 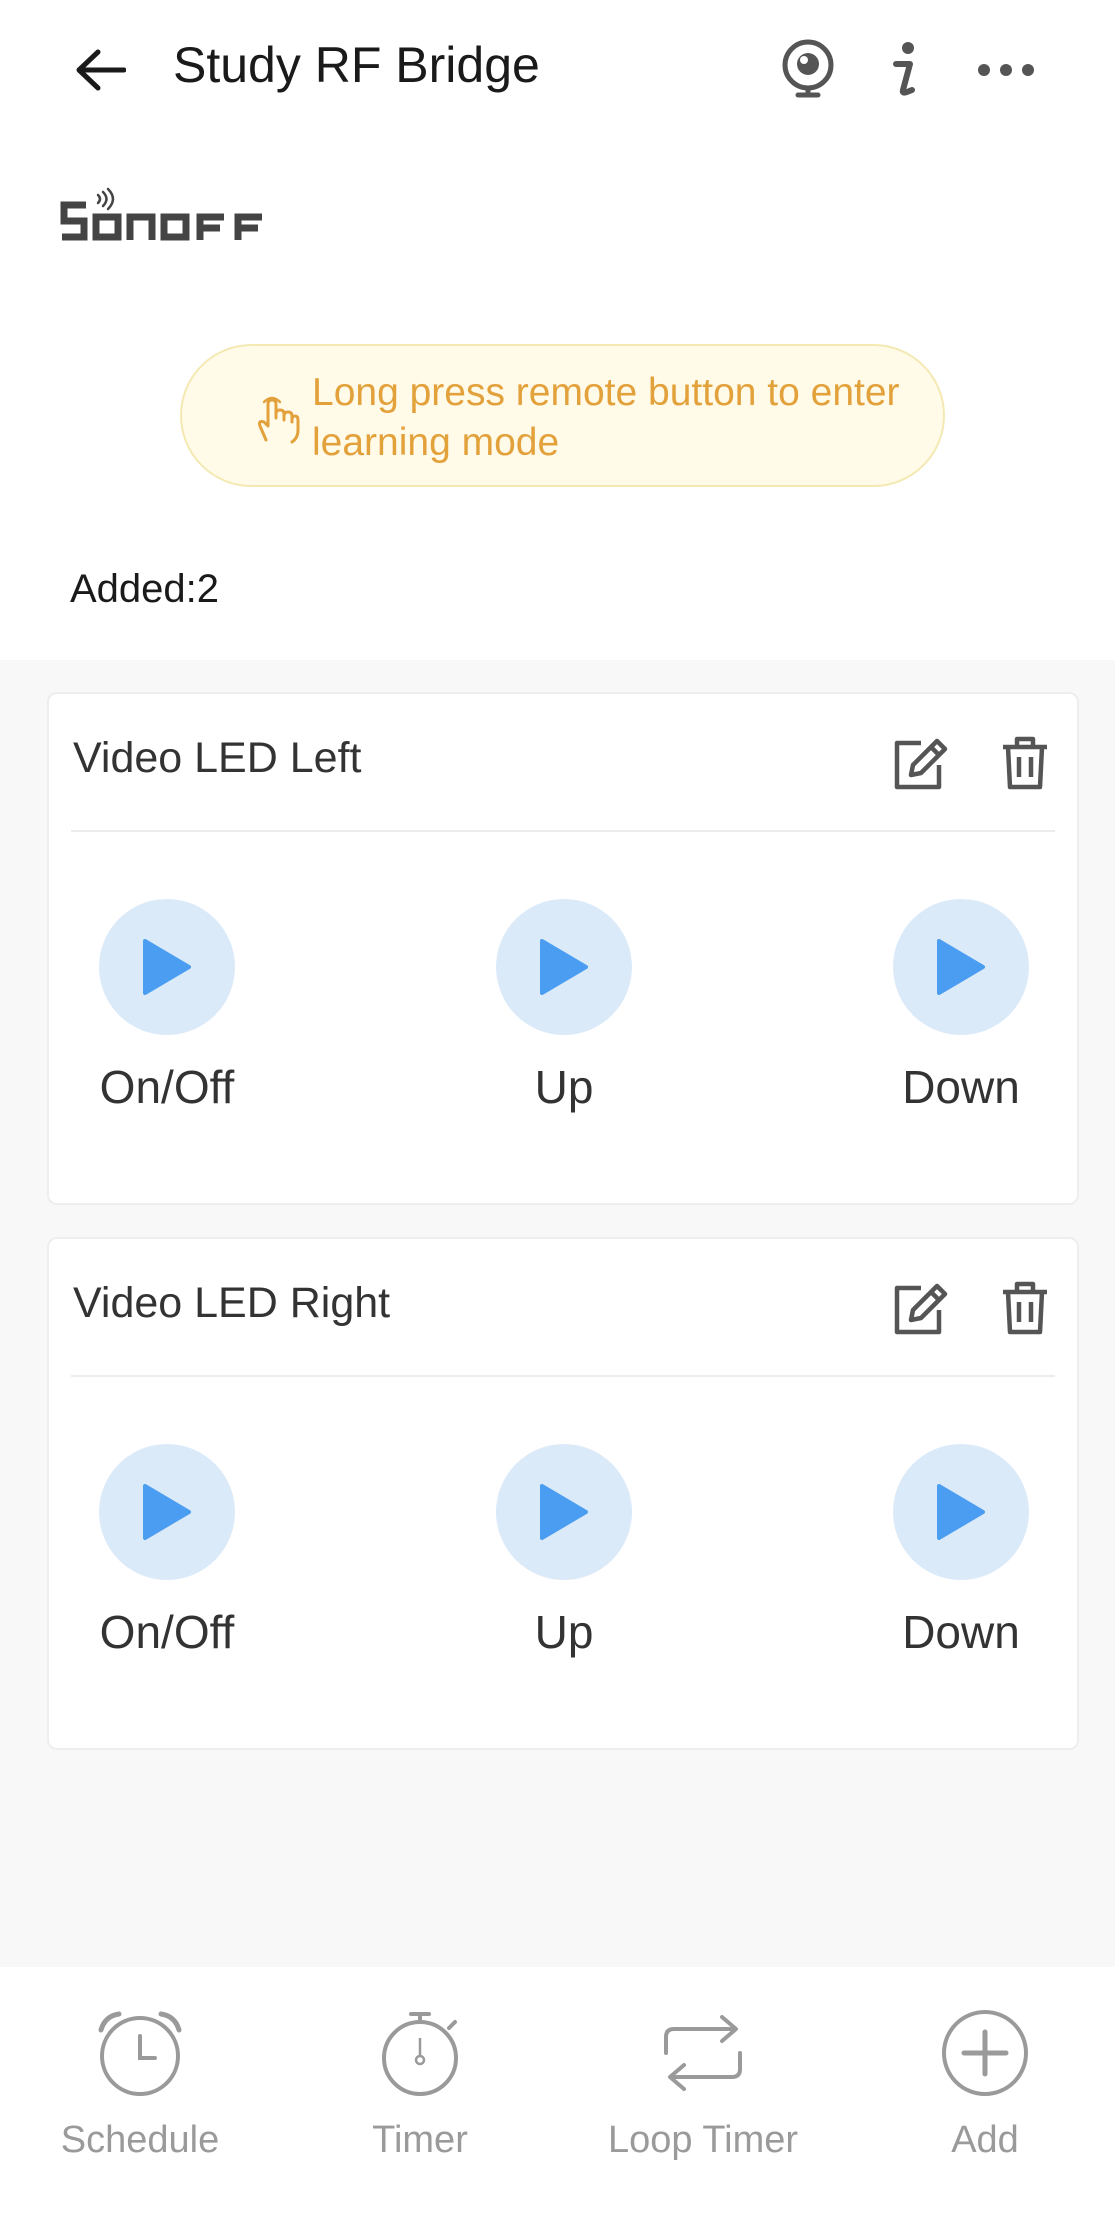 I want to click on more-button, so click(x=1006, y=70).